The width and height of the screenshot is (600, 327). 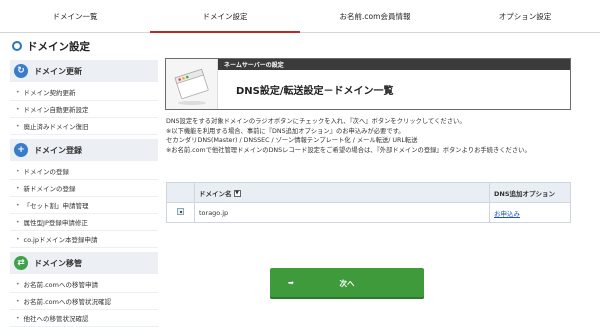 I want to click on sidebar-item-transfer-in: お名前.comへの移管申請, so click(x=84, y=284).